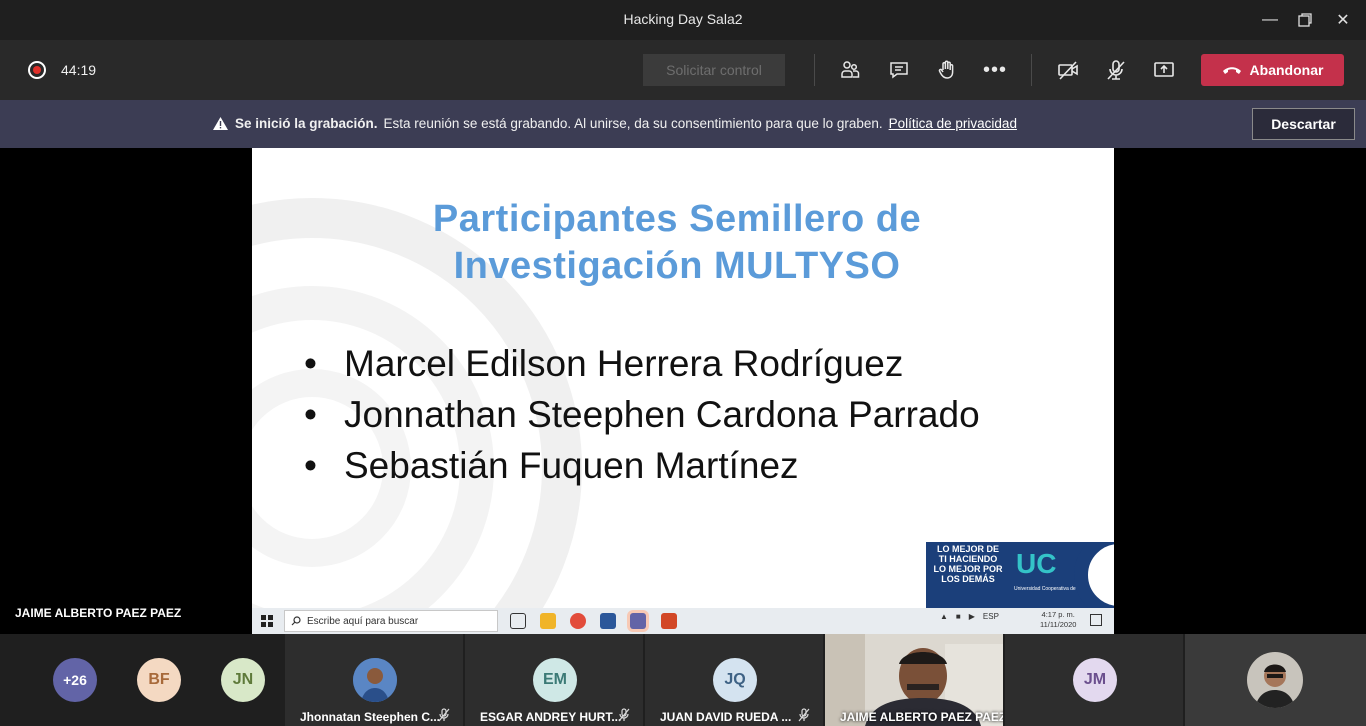 Image resolution: width=1366 pixels, height=726 pixels. What do you see at coordinates (1058, 624) in the screenshot?
I see `taskbar-date: 11/11/2020` at bounding box center [1058, 624].